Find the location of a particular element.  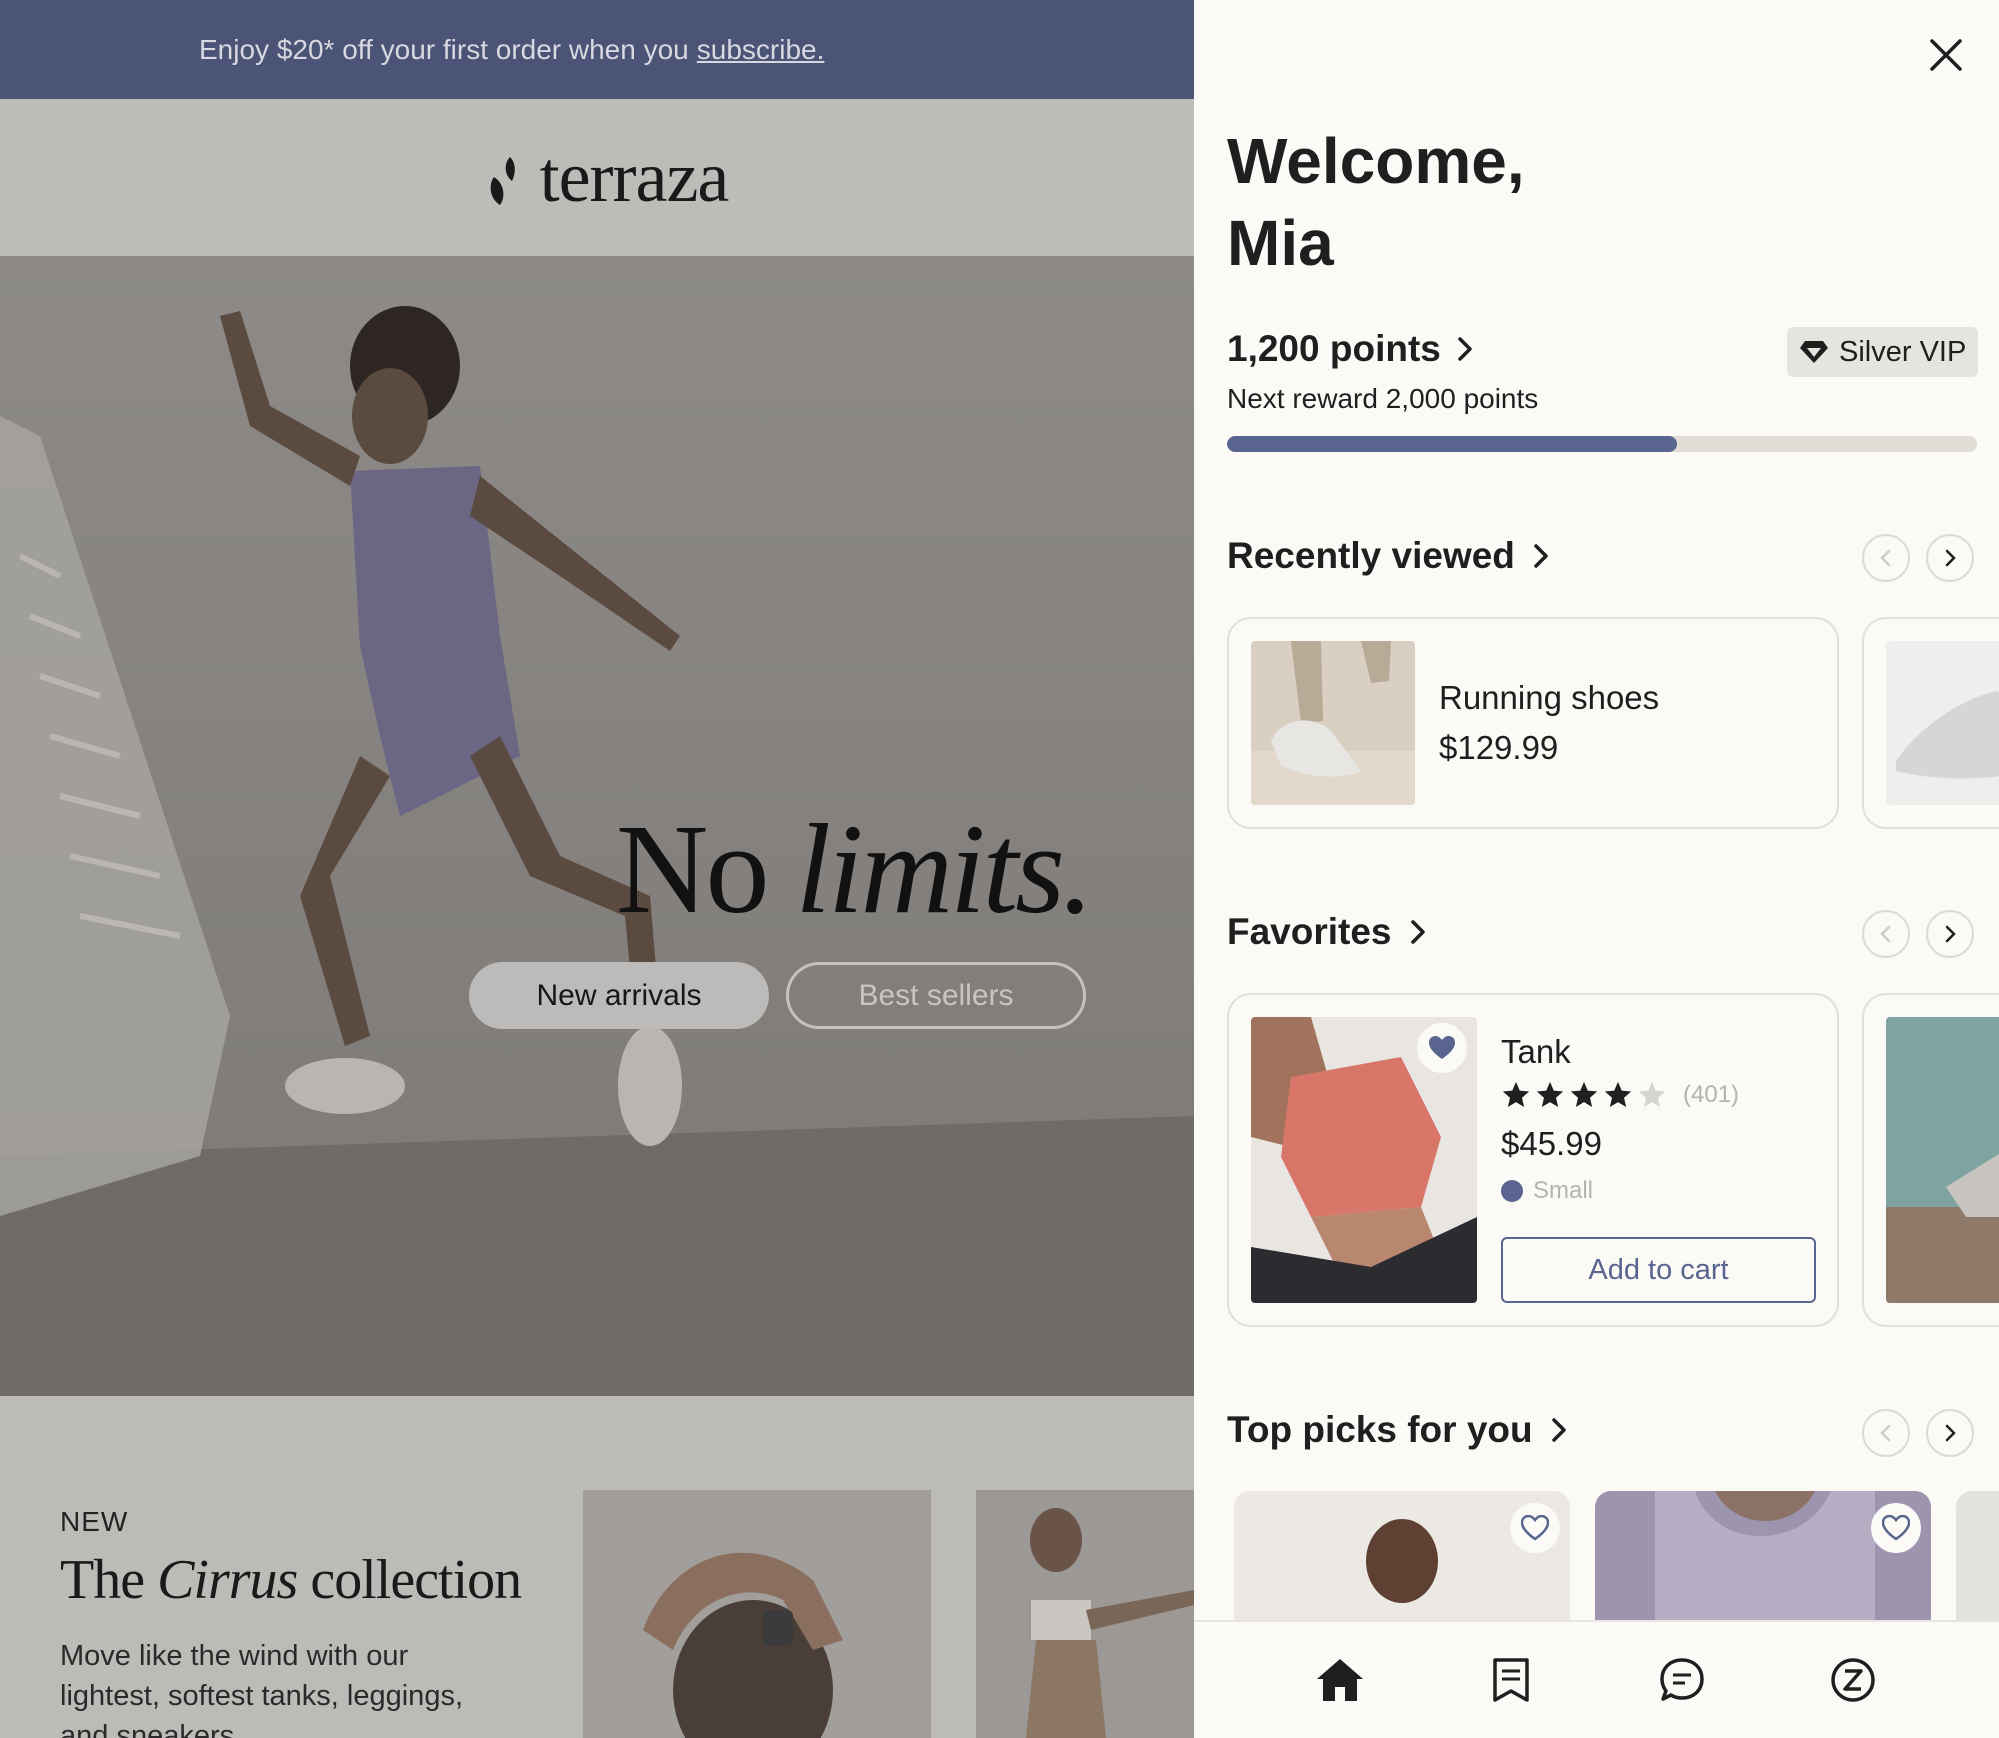

recently-viewed-header: Recently viewed is located at coordinates (1389, 556).